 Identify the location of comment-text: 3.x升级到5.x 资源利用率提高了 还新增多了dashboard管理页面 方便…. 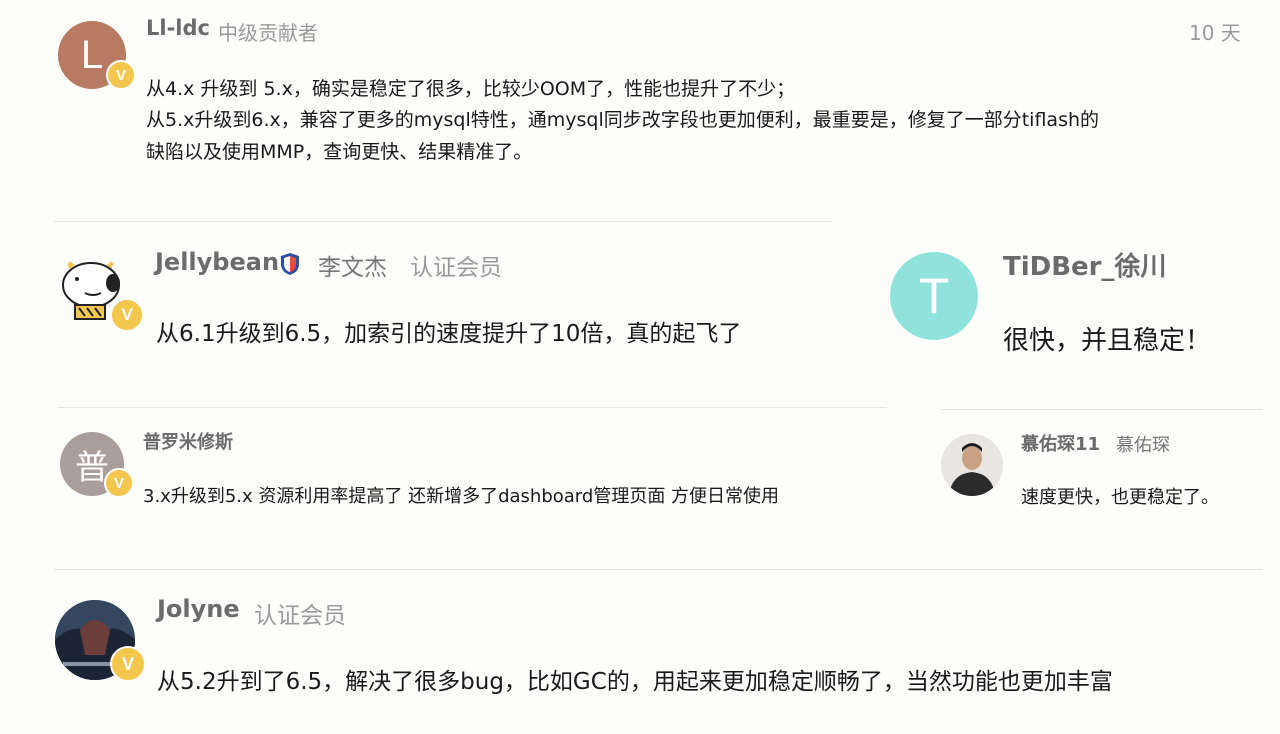
(461, 496).